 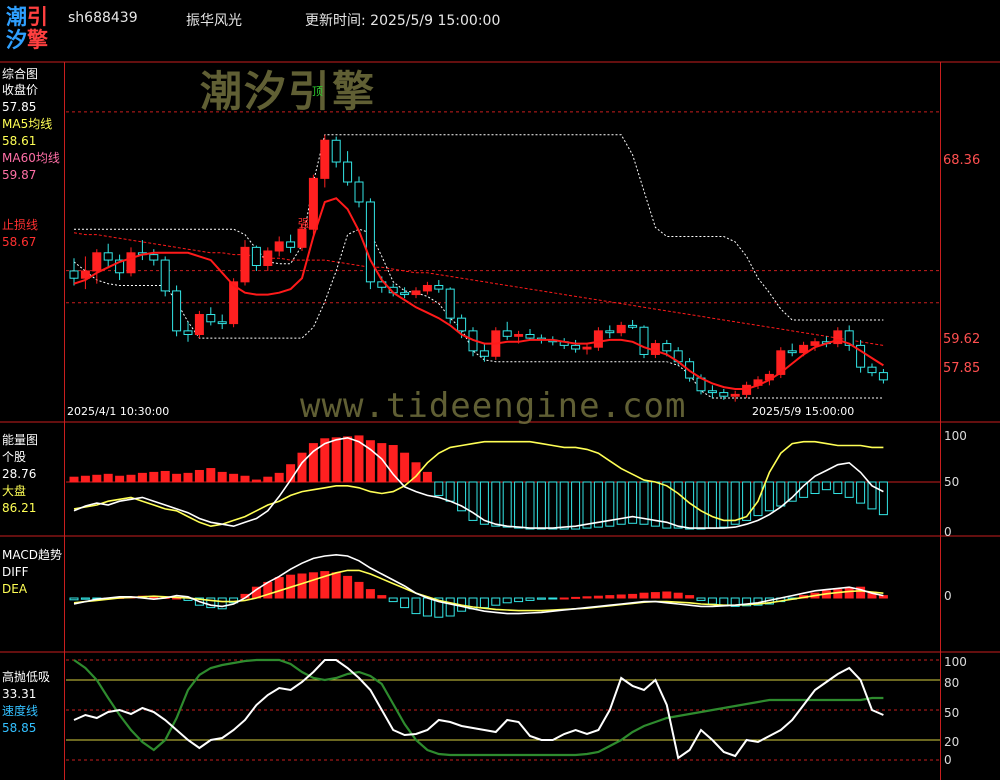 I want to click on energy-stock-label: 个股, so click(x=14, y=457).